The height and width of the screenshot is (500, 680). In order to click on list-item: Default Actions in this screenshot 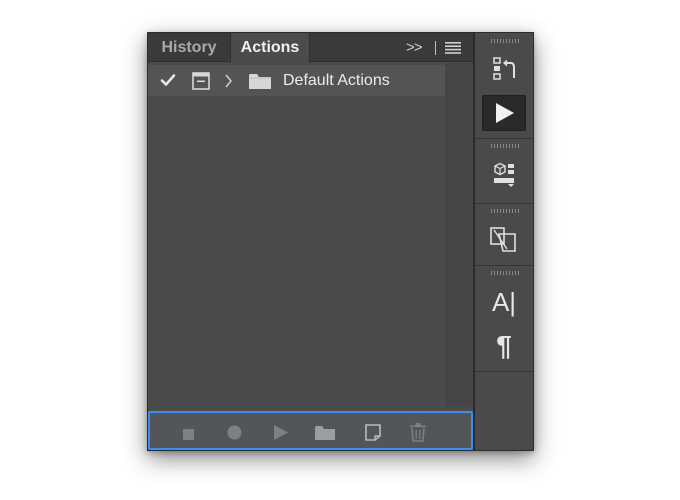, I will do `click(296, 80)`.